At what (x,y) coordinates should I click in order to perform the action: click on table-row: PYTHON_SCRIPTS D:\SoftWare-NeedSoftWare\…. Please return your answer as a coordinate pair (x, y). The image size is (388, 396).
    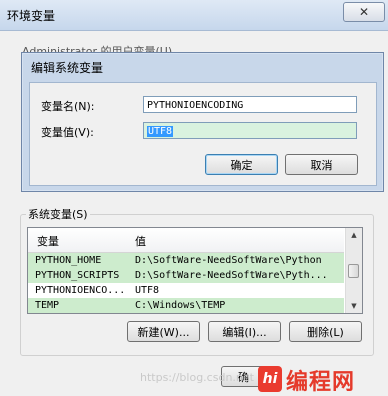
    Looking at the image, I should click on (186, 275).